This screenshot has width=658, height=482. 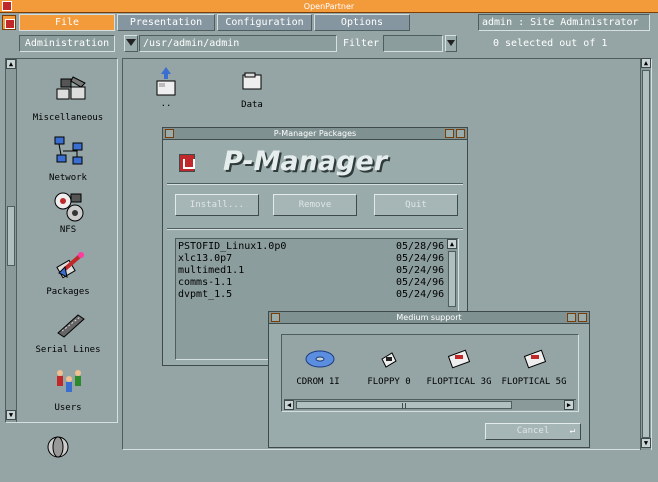 I want to click on title-bar: OpenPartner, so click(x=329, y=6).